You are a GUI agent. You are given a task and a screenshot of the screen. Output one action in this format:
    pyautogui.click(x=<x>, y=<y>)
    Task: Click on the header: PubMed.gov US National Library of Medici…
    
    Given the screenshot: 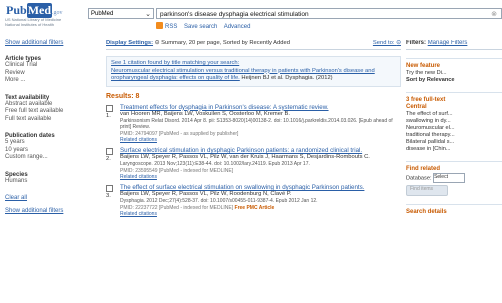 What is the action you would take?
    pyautogui.click(x=251, y=17)
    